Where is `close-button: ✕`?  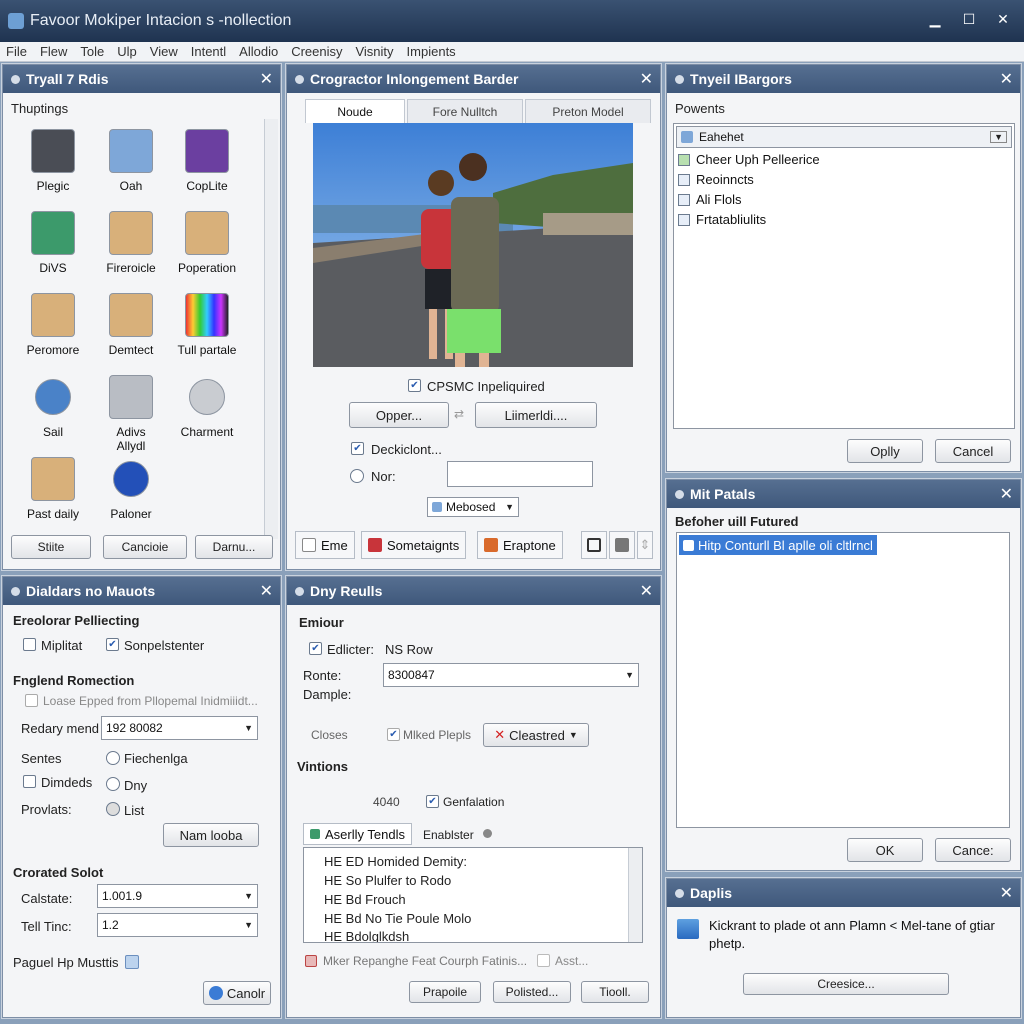
close-button: ✕ is located at coordinates (1003, 19).